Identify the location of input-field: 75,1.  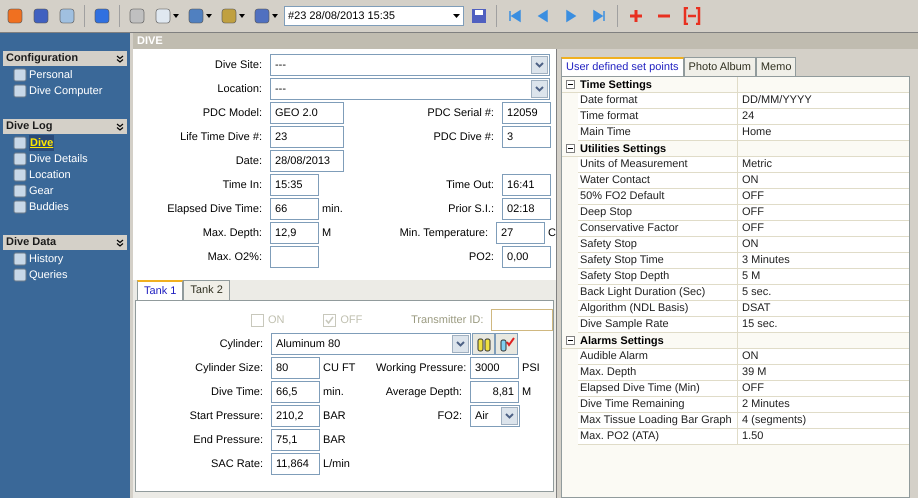
(295, 440).